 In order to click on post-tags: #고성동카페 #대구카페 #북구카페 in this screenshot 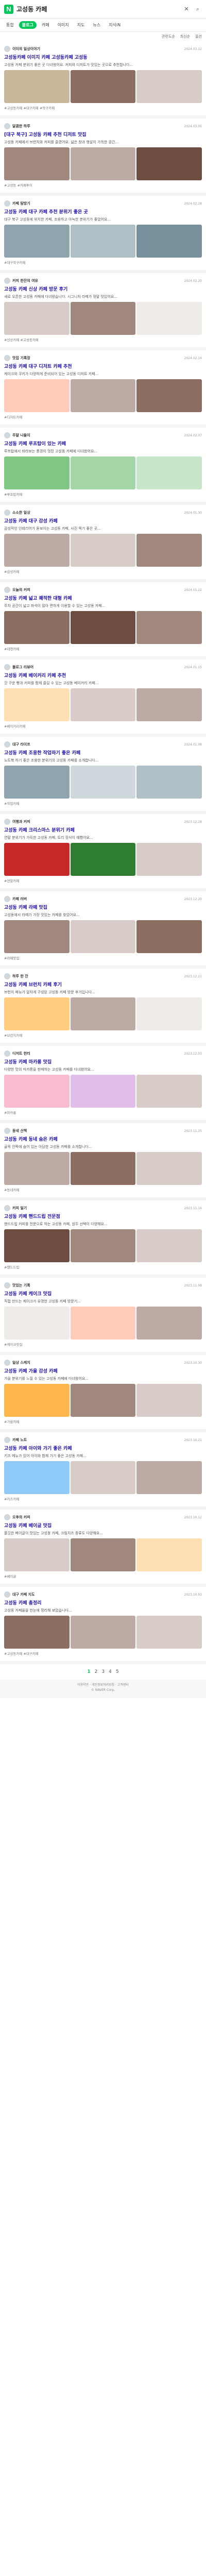, I will do `click(103, 108)`.